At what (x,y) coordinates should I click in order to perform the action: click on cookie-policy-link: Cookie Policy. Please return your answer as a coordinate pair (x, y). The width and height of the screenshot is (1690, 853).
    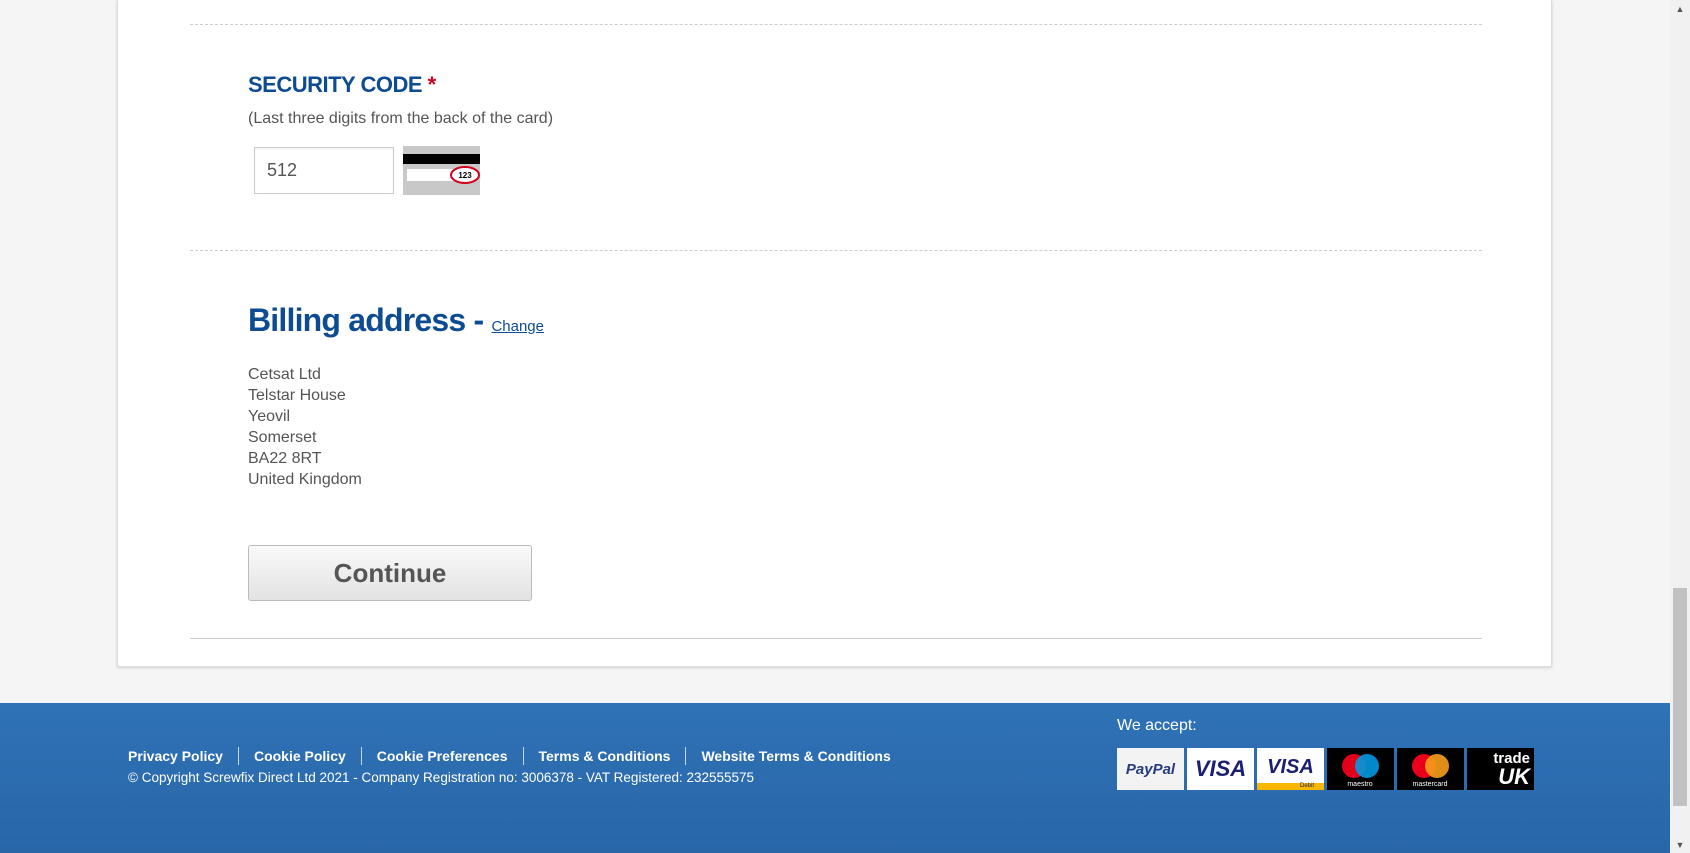
    Looking at the image, I should click on (299, 756).